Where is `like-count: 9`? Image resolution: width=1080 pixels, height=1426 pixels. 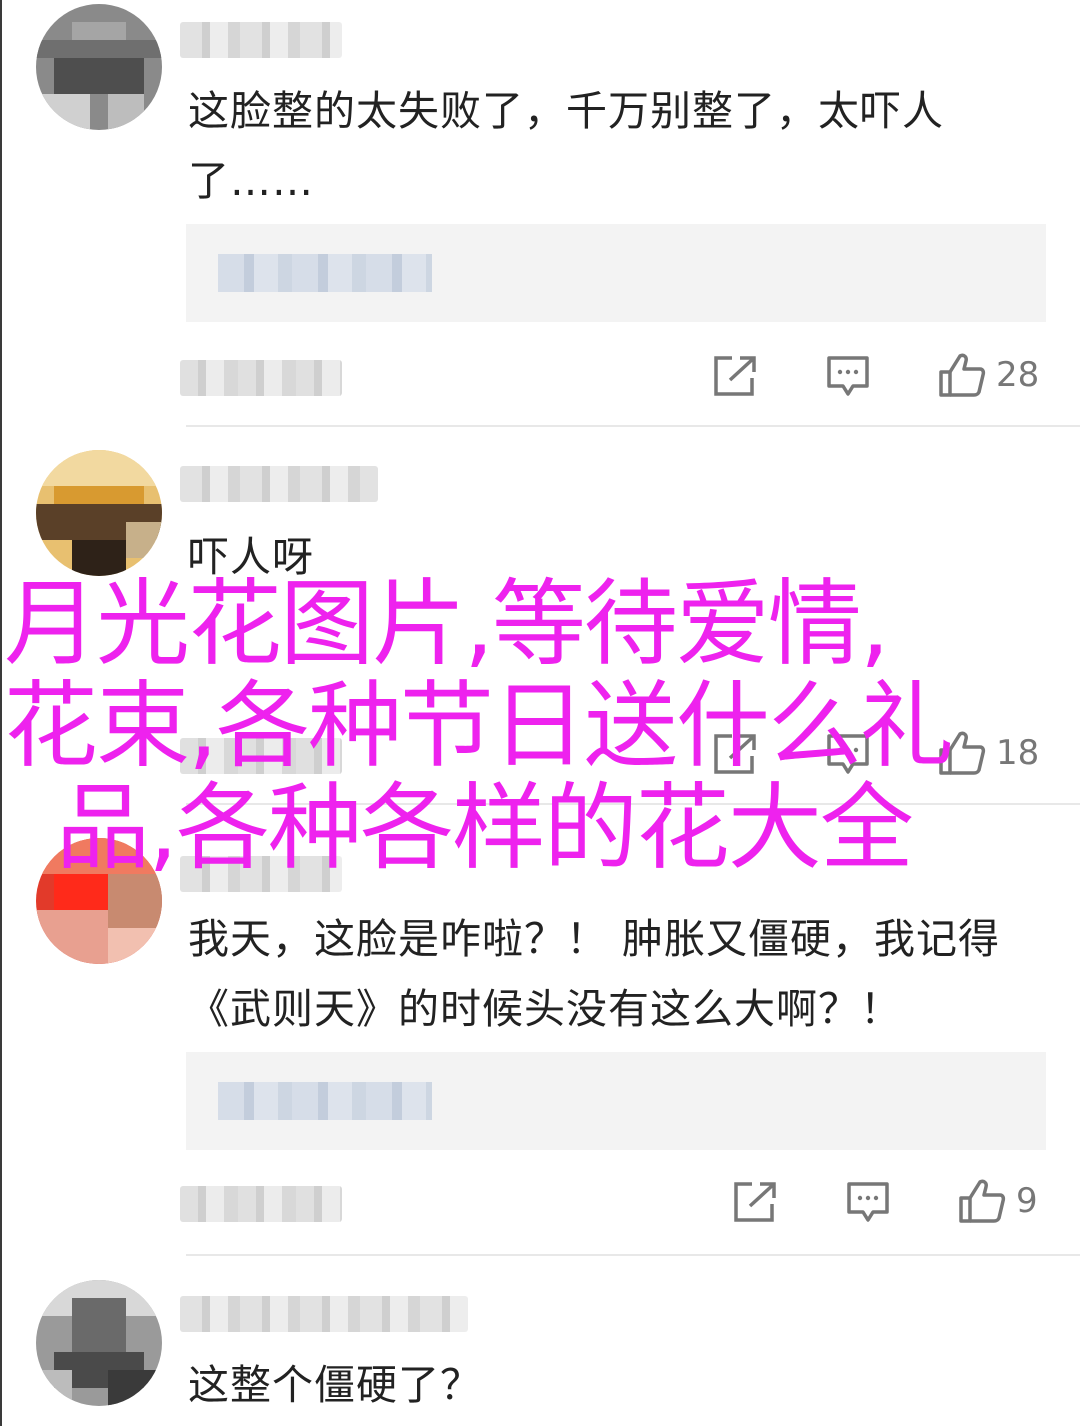
like-count: 9 is located at coordinates (1027, 1201).